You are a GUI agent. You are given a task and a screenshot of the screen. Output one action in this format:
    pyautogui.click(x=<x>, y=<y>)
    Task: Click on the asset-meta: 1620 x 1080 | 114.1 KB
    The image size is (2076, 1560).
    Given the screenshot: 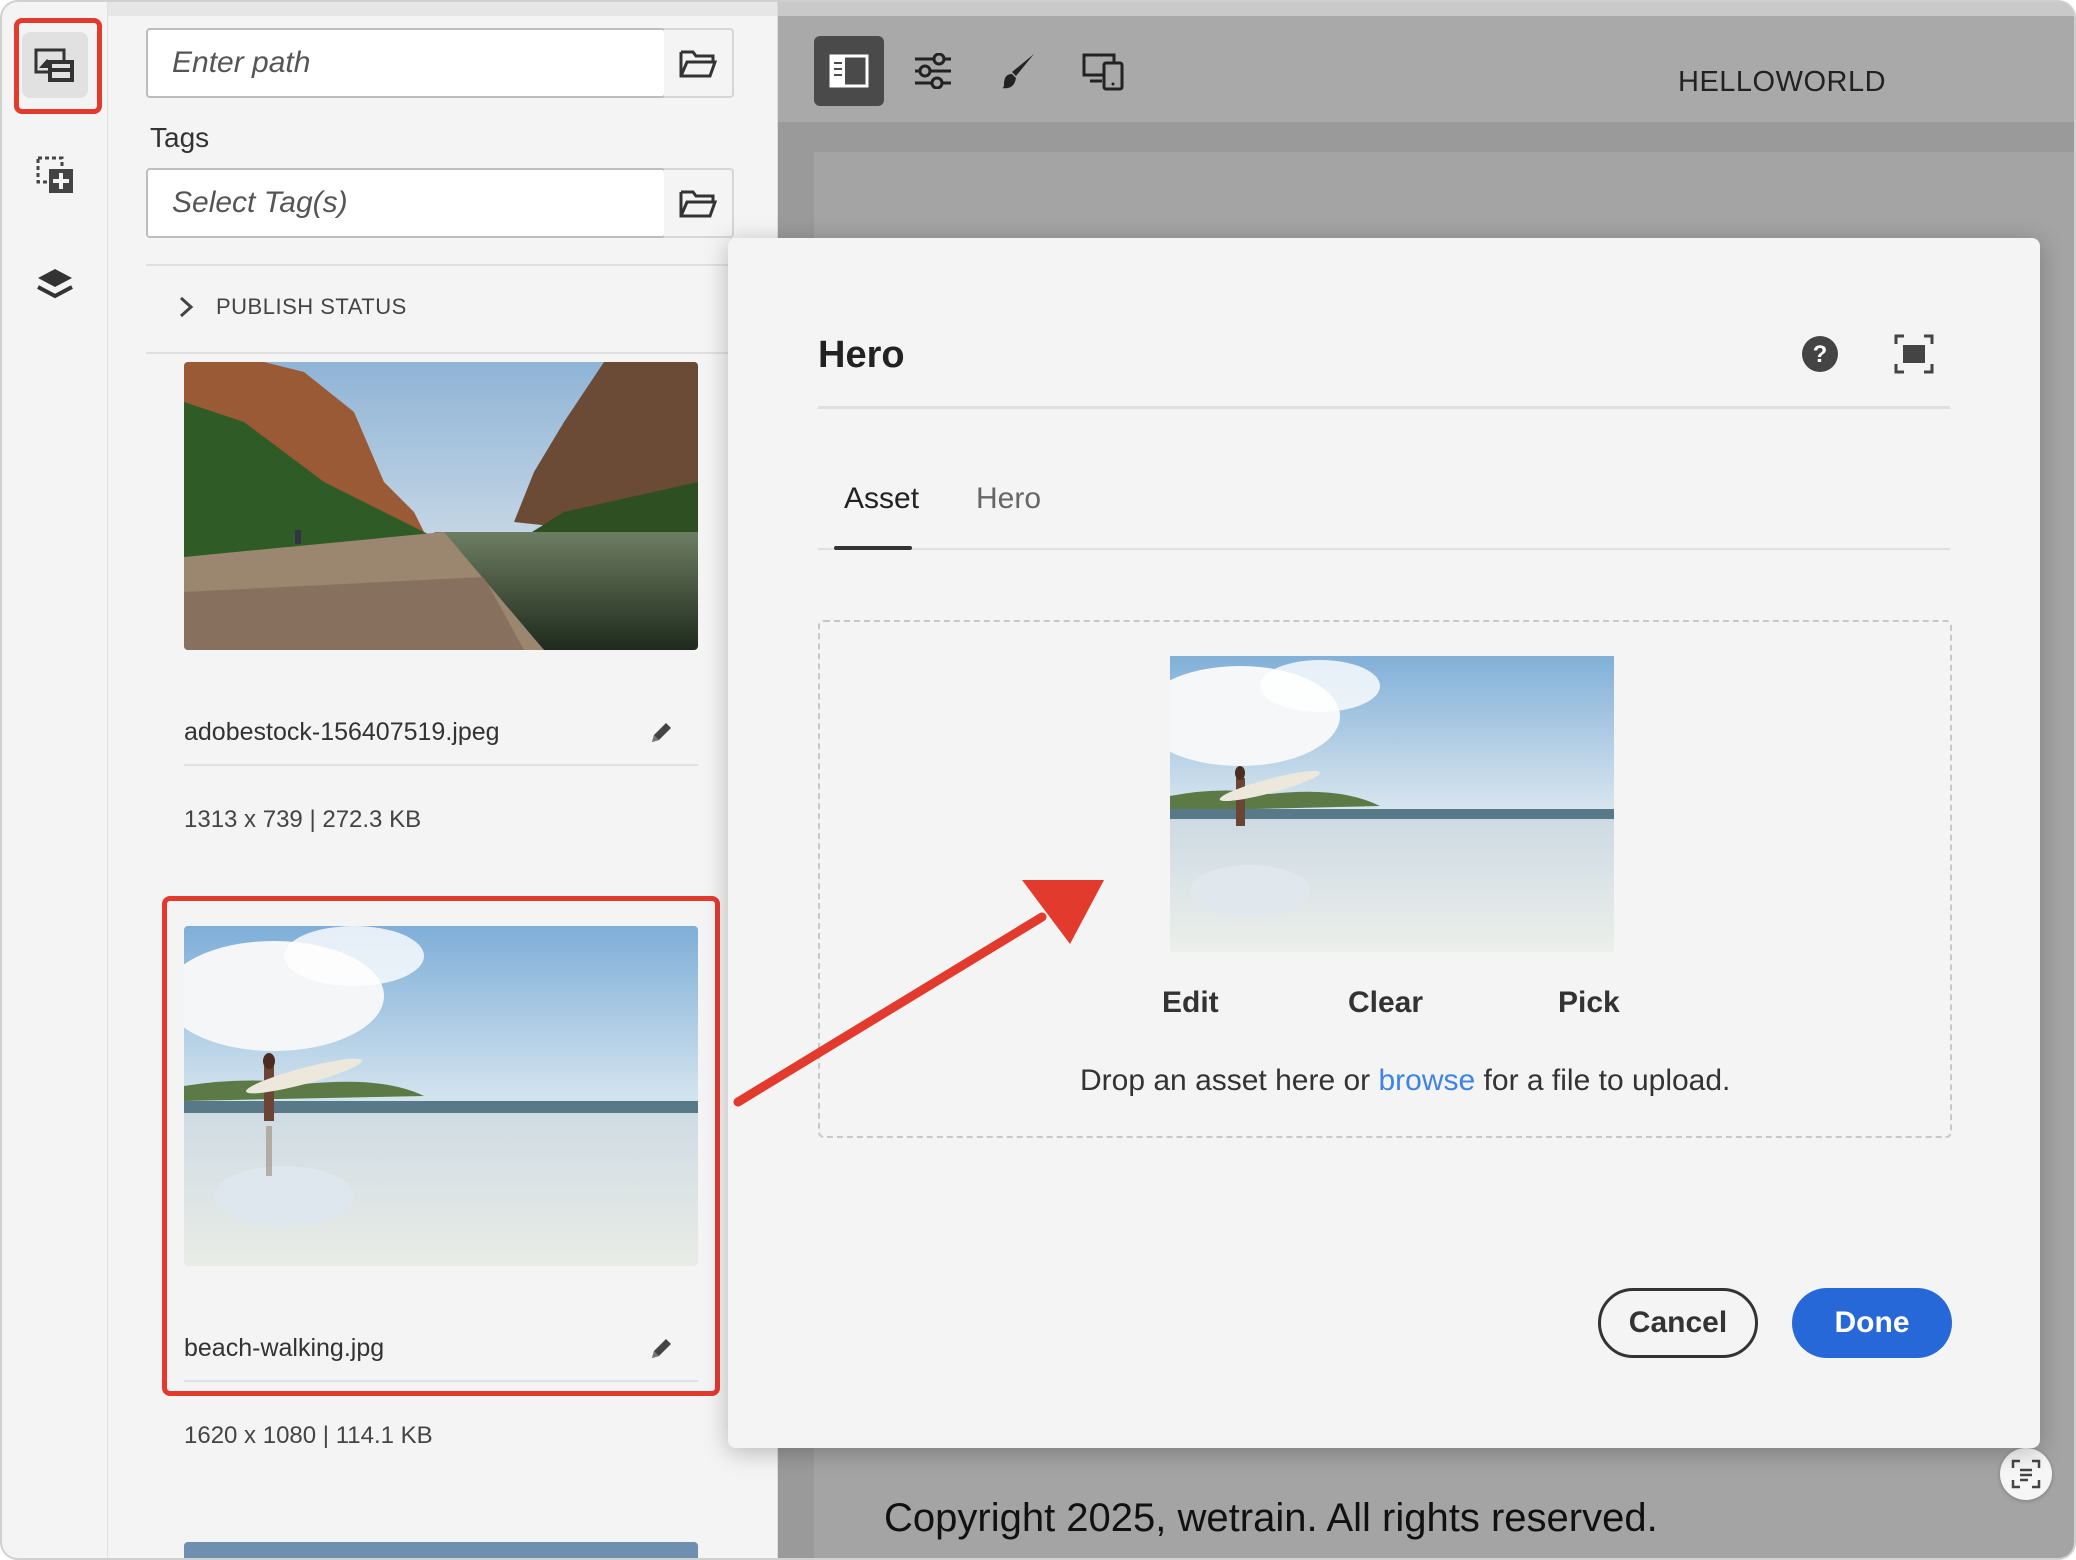 What is the action you would take?
    pyautogui.click(x=308, y=1435)
    